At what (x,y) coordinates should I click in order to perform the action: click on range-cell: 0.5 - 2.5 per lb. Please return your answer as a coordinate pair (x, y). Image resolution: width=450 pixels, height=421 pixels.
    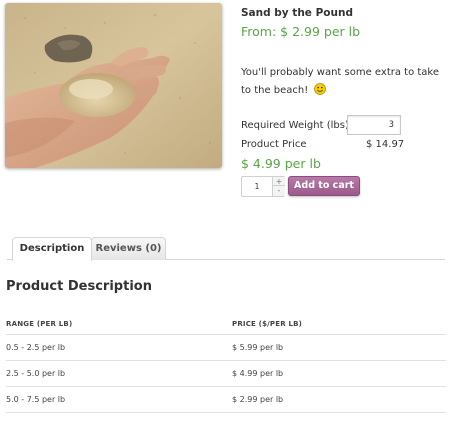
    Looking at the image, I should click on (119, 347).